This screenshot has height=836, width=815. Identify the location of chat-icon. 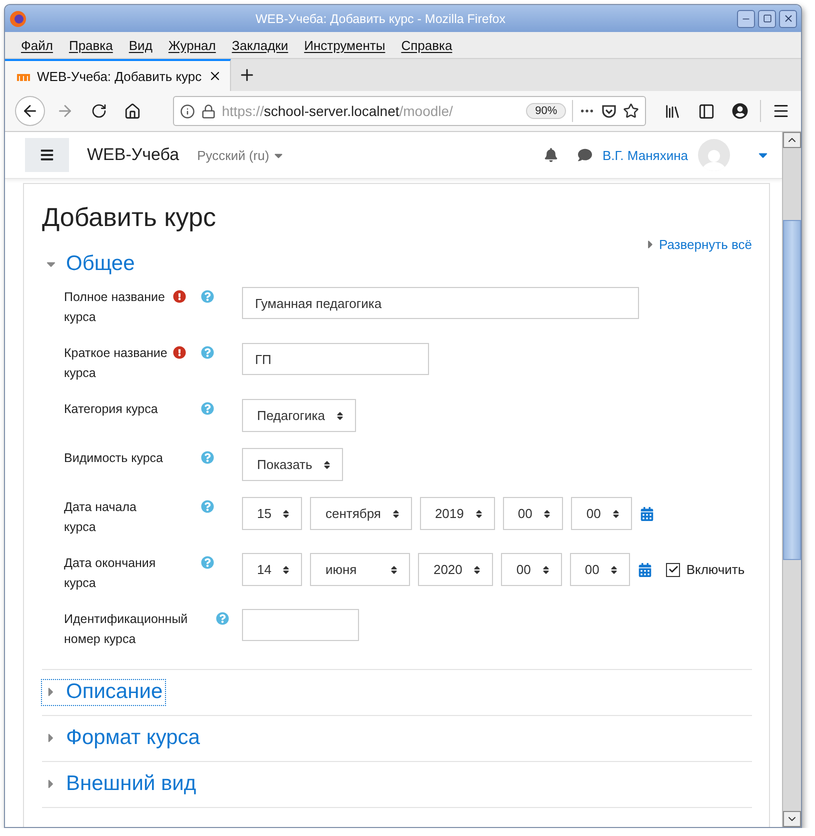
(585, 155).